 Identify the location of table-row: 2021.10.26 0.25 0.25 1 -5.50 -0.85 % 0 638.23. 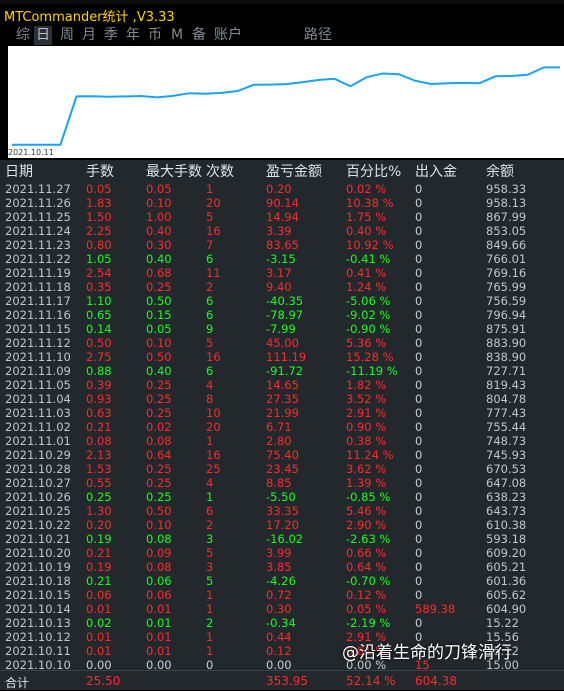
(282, 497).